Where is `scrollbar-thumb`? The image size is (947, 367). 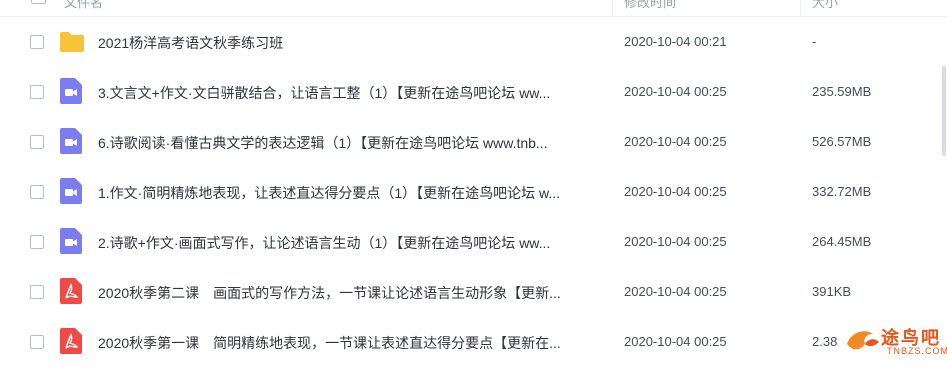
scrollbar-thumb is located at coordinates (944, 111).